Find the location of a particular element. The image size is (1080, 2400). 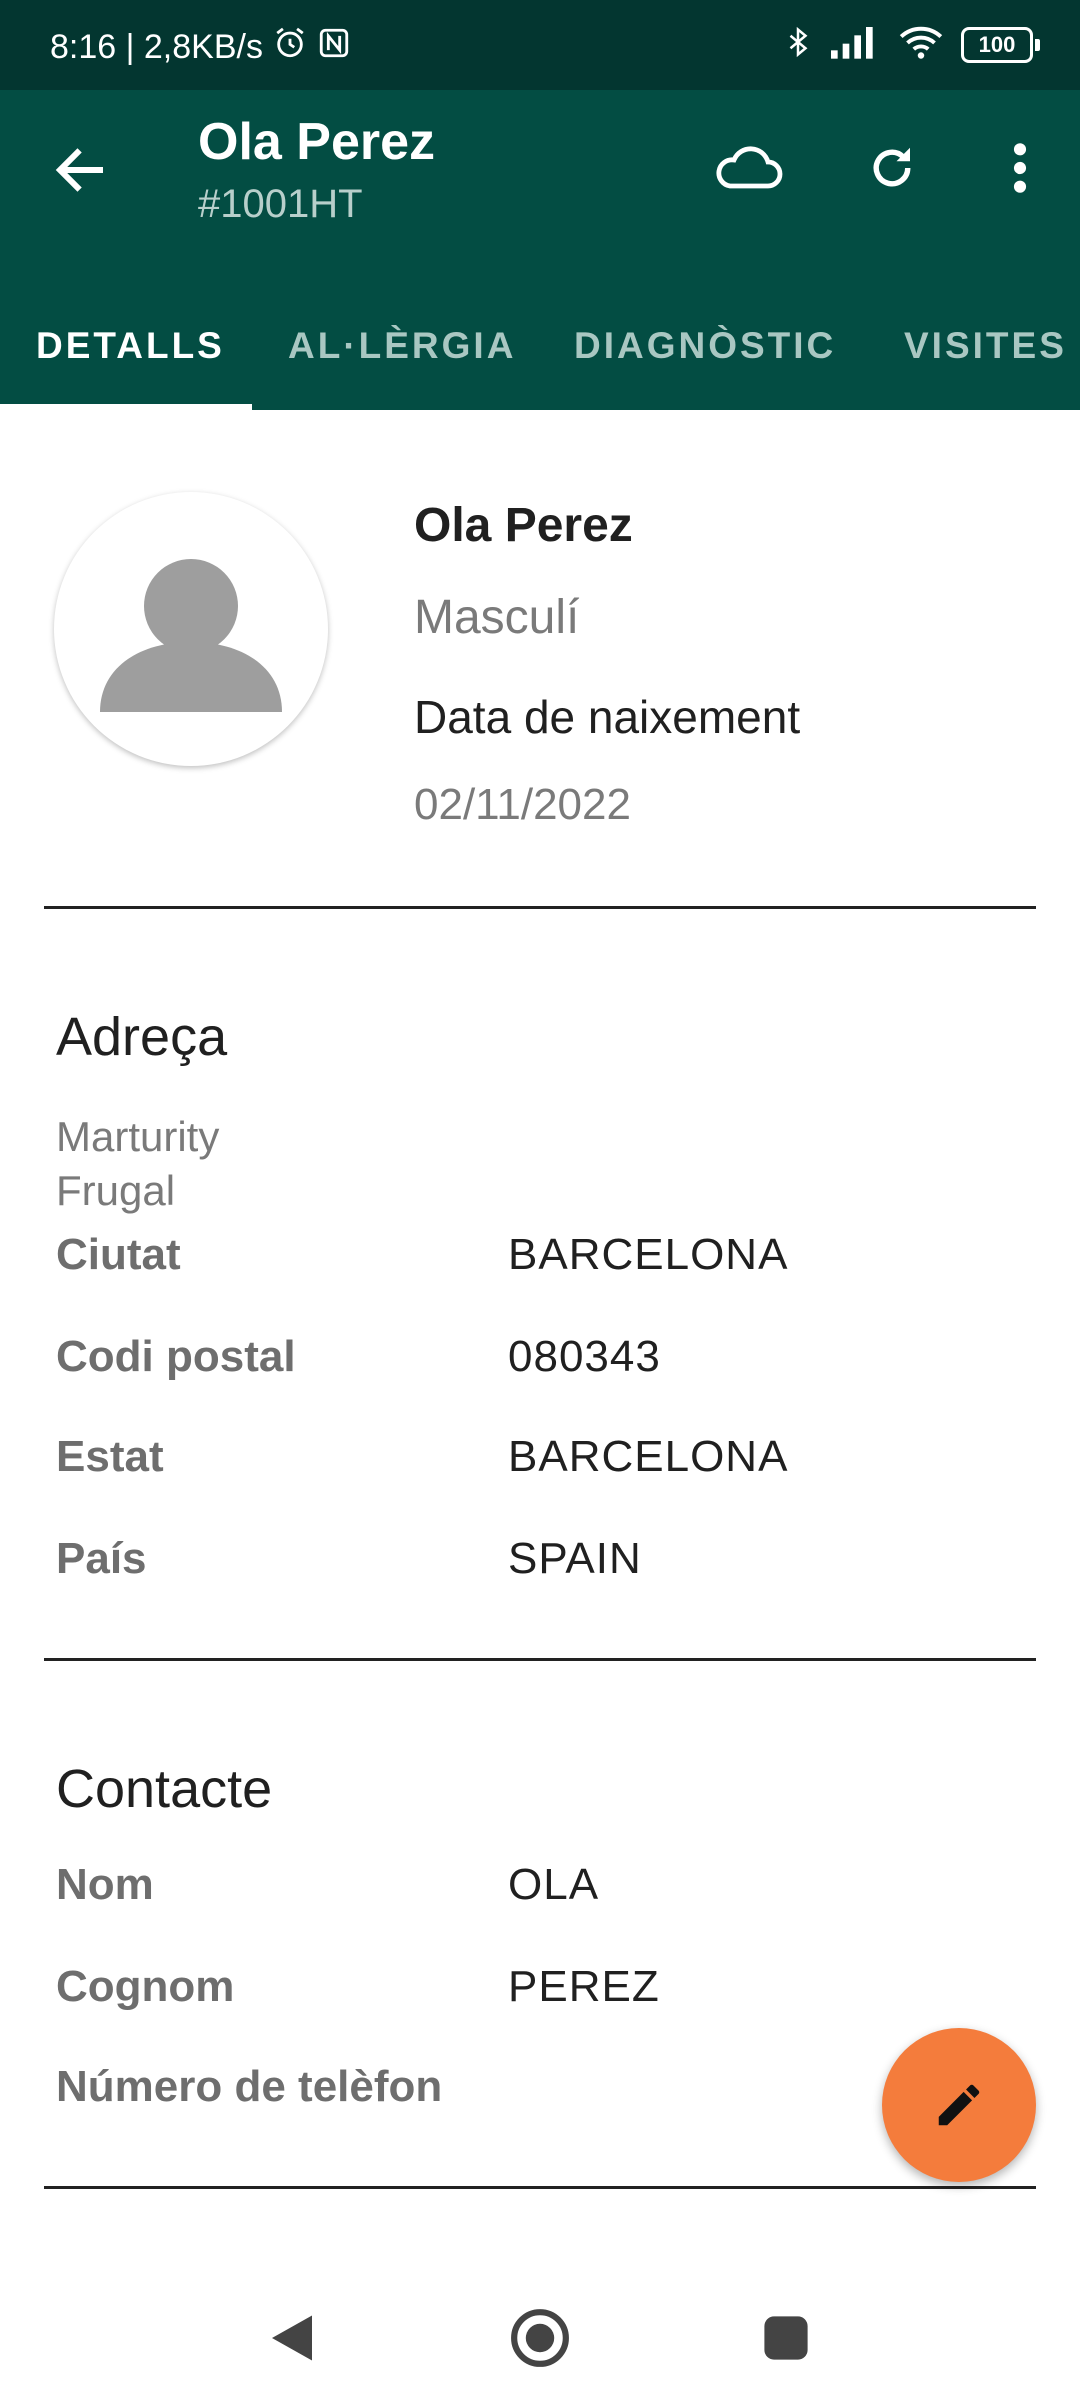

bluetooth-icon is located at coordinates (798, 44).